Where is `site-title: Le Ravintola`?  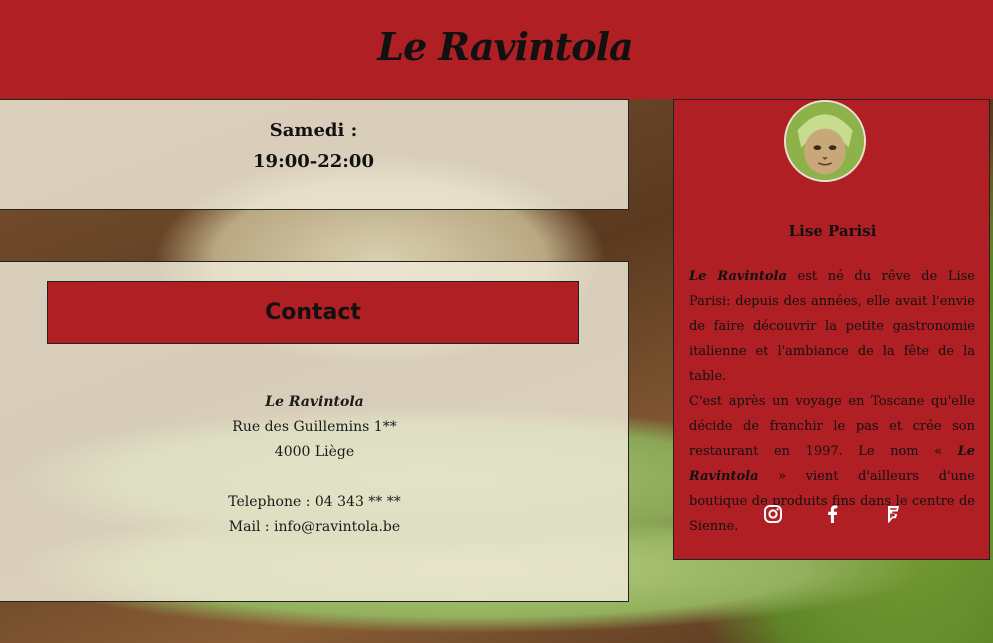 site-title: Le Ravintola is located at coordinates (505, 46).